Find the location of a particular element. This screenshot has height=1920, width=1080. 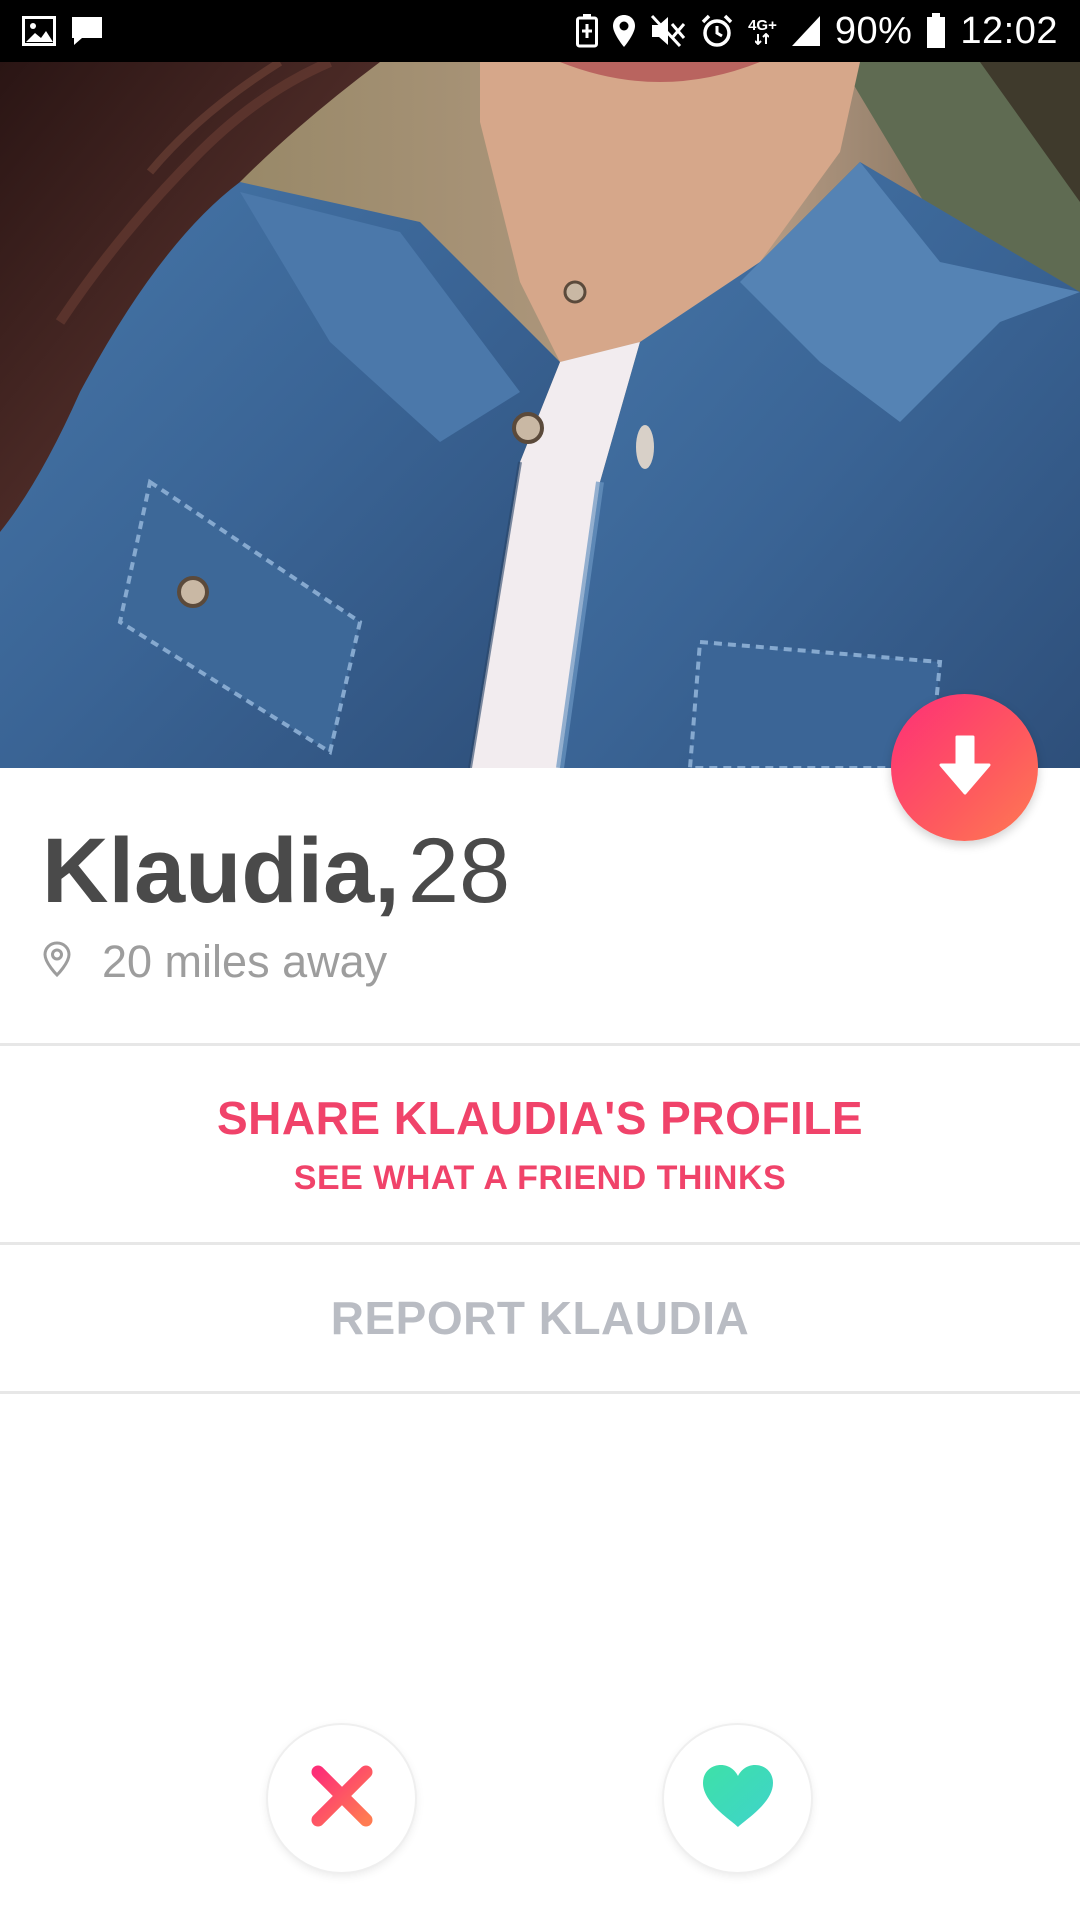

message-icon is located at coordinates (87, 31).